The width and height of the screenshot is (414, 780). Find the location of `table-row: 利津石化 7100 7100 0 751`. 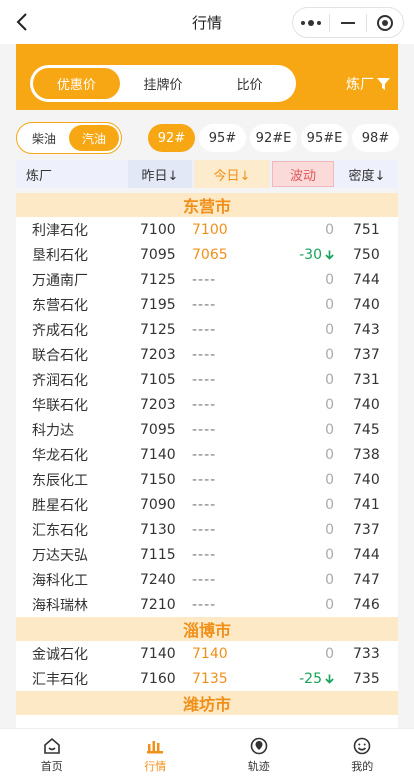

table-row: 利津石化 7100 7100 0 751 is located at coordinates (207, 229).